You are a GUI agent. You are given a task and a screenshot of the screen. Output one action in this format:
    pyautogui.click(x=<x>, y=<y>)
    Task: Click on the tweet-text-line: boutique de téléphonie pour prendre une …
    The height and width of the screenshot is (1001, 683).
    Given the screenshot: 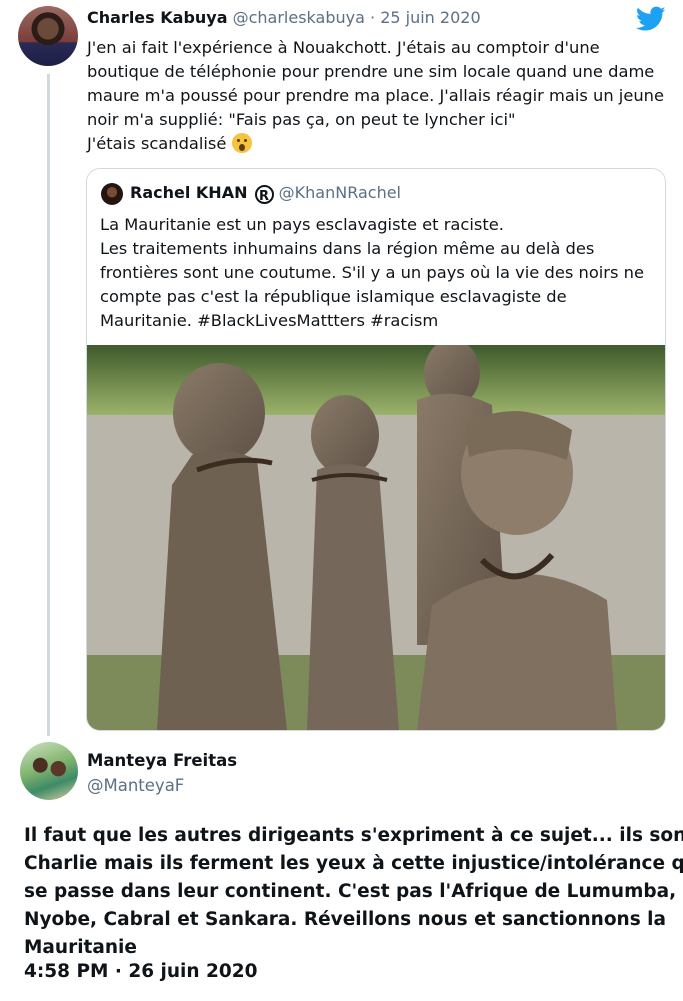 What is the action you would take?
    pyautogui.click(x=371, y=71)
    